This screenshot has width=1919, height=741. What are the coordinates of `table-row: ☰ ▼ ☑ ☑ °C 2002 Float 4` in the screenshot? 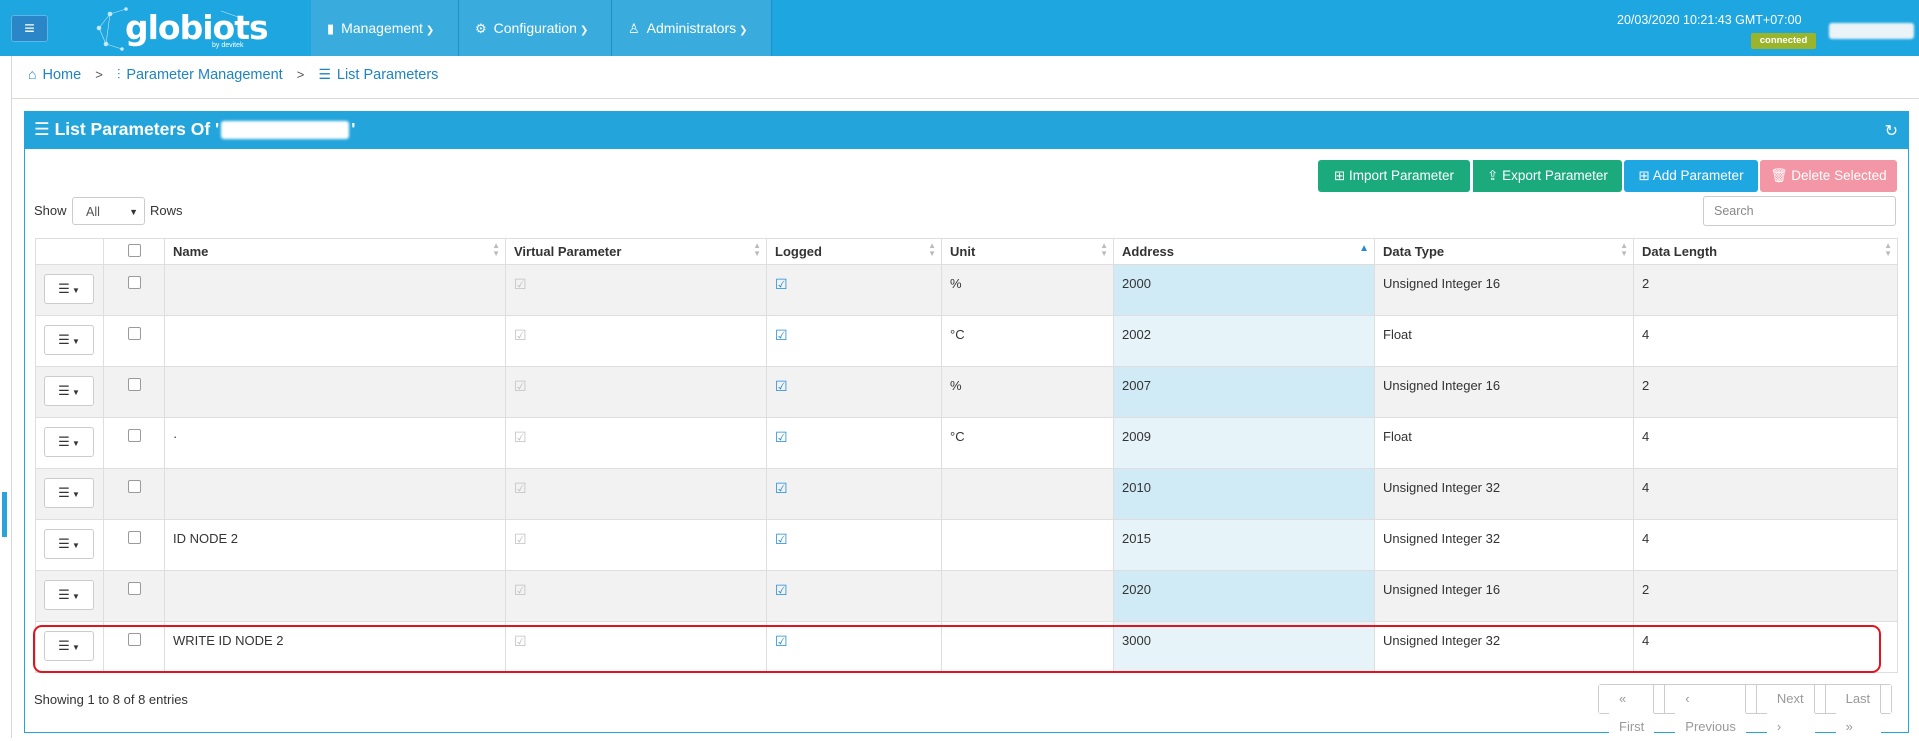 It's located at (966, 341).